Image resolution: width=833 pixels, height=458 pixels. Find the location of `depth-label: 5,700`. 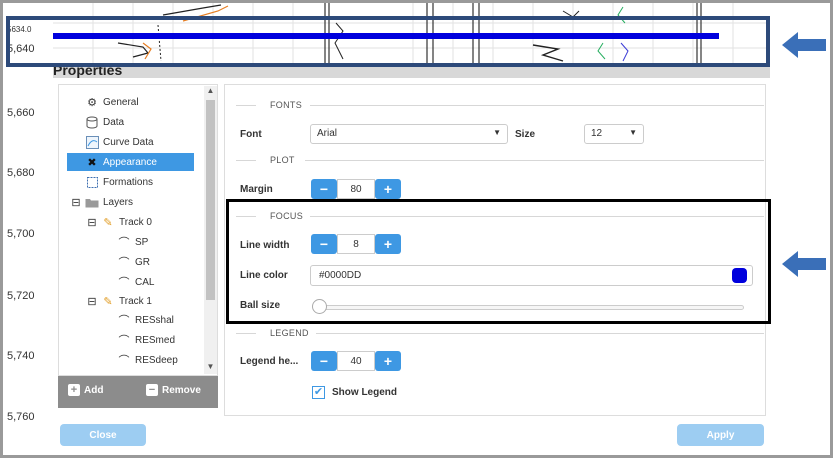

depth-label: 5,700 is located at coordinates (21, 234).